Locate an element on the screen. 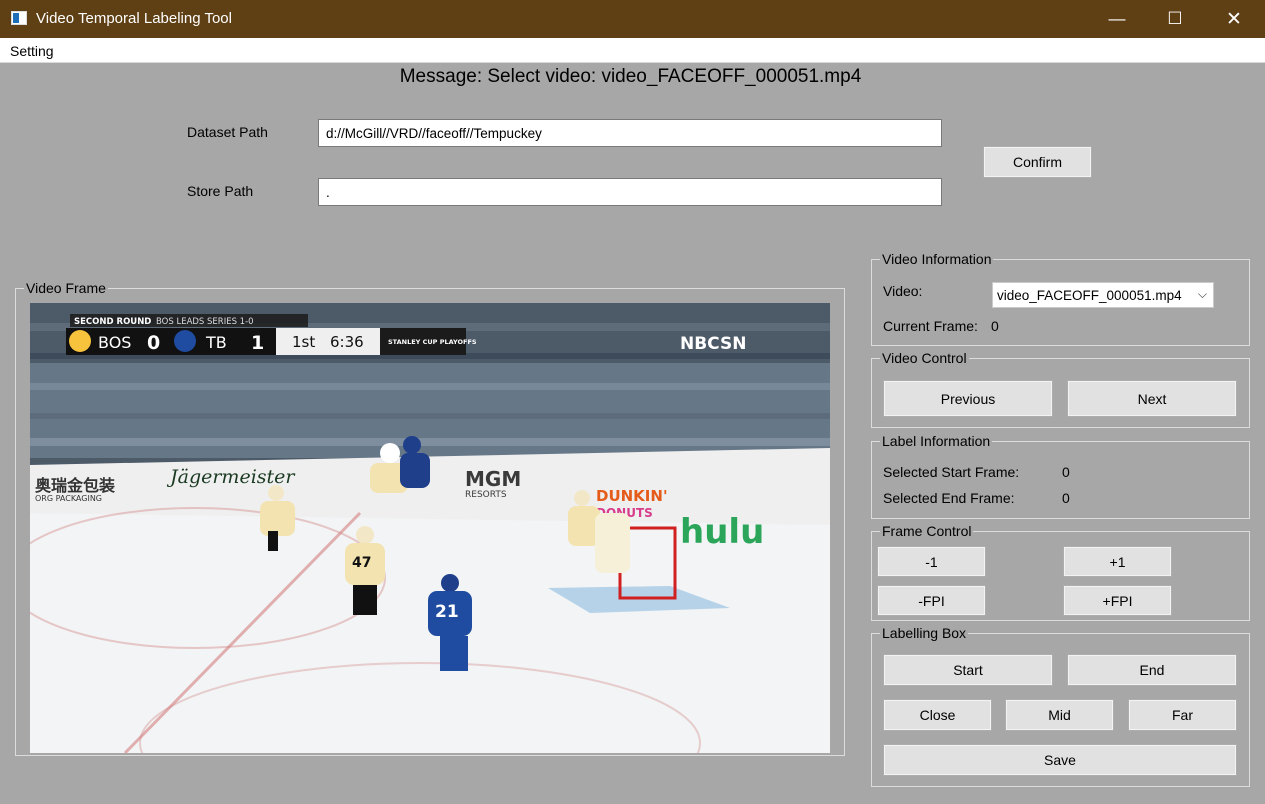  scoreboard-team2: TB is located at coordinates (216, 342).